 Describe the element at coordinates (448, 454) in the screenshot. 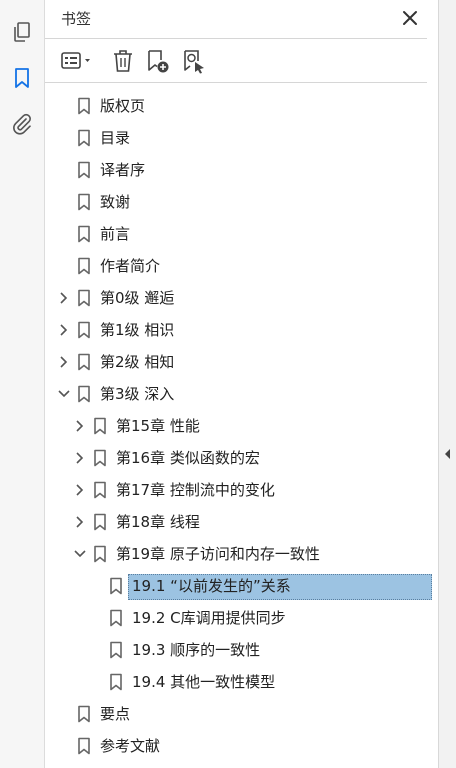

I see `collapse-arrow-icon` at that location.